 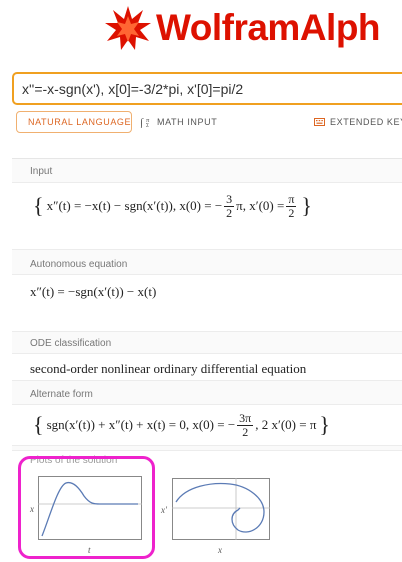 I want to click on input-frac1-num: 3, so click(x=229, y=199).